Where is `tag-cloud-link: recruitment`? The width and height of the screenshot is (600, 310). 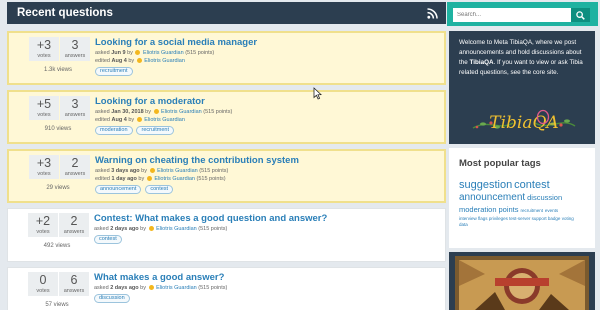
tag-cloud-link: recruitment is located at coordinates (531, 210).